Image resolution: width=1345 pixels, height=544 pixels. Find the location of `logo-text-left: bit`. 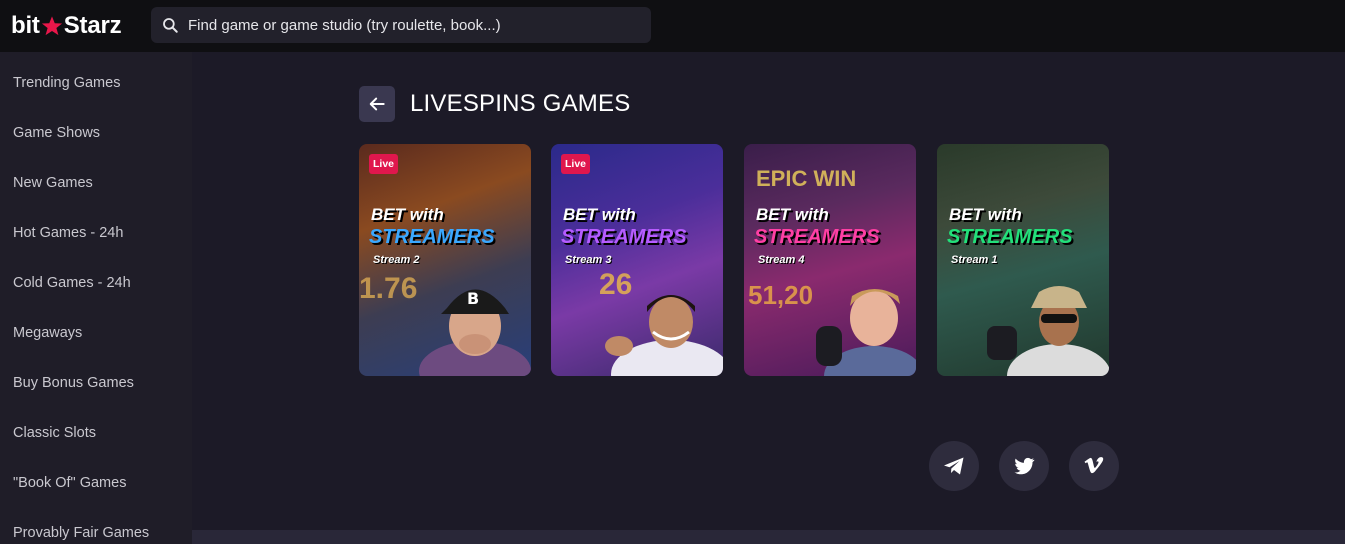

logo-text-left: bit is located at coordinates (25, 25).